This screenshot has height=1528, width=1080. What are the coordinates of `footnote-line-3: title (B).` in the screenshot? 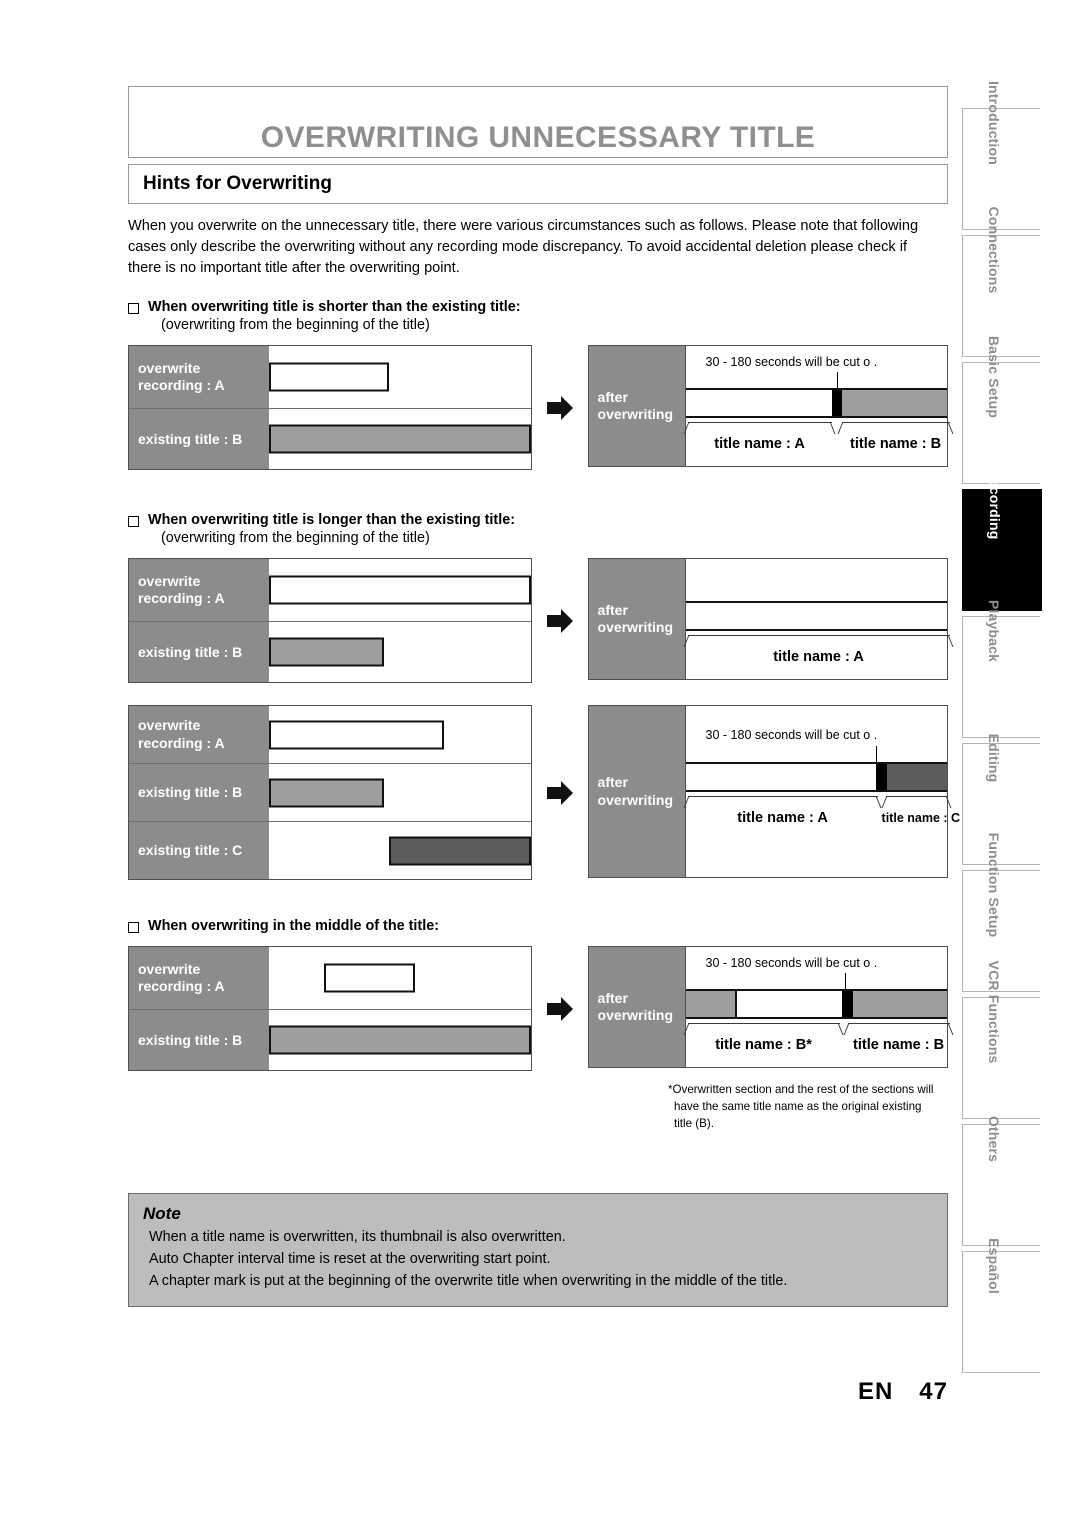 It's located at (694, 1124).